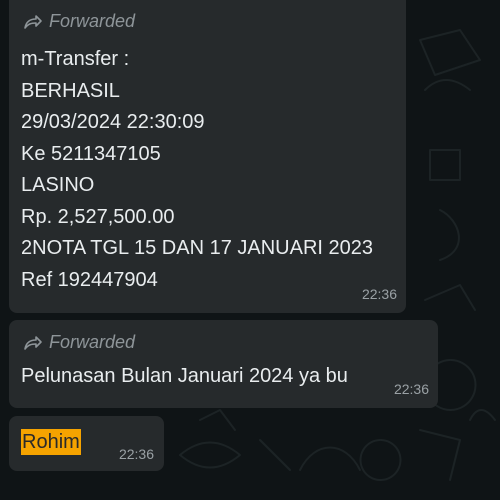  I want to click on message-text: Pelunasan Bulan Januari 2024 ya bu, so click(184, 376).